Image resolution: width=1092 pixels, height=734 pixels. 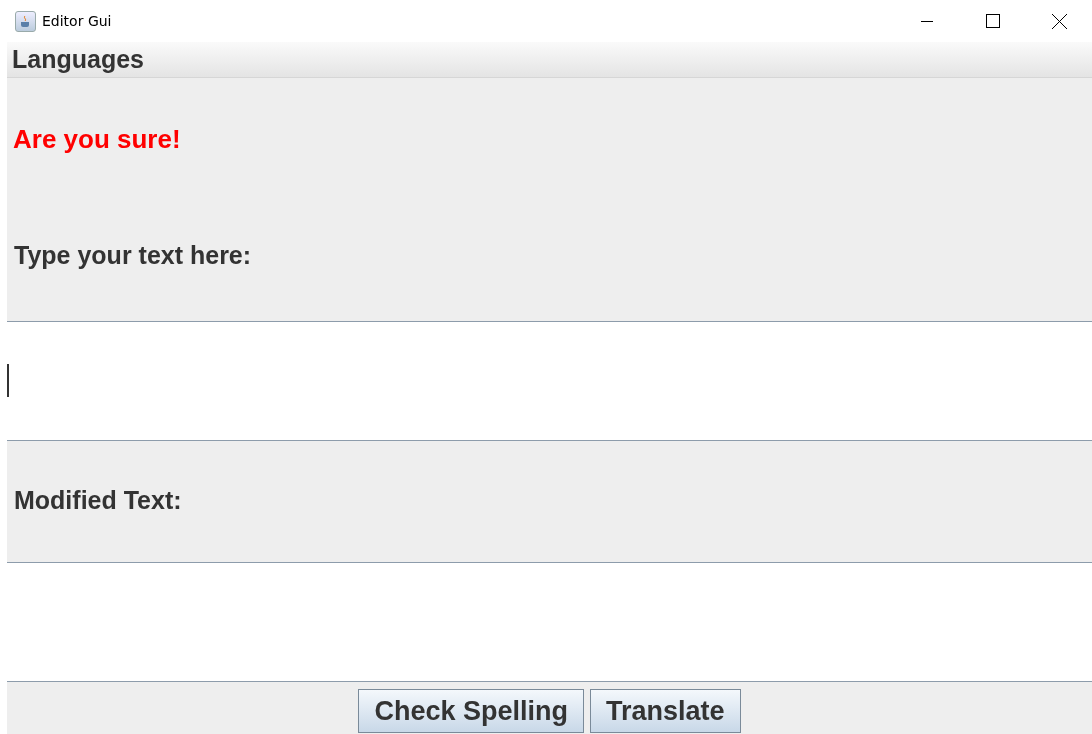 What do you see at coordinates (665, 711) in the screenshot?
I see `action-button: Translate` at bounding box center [665, 711].